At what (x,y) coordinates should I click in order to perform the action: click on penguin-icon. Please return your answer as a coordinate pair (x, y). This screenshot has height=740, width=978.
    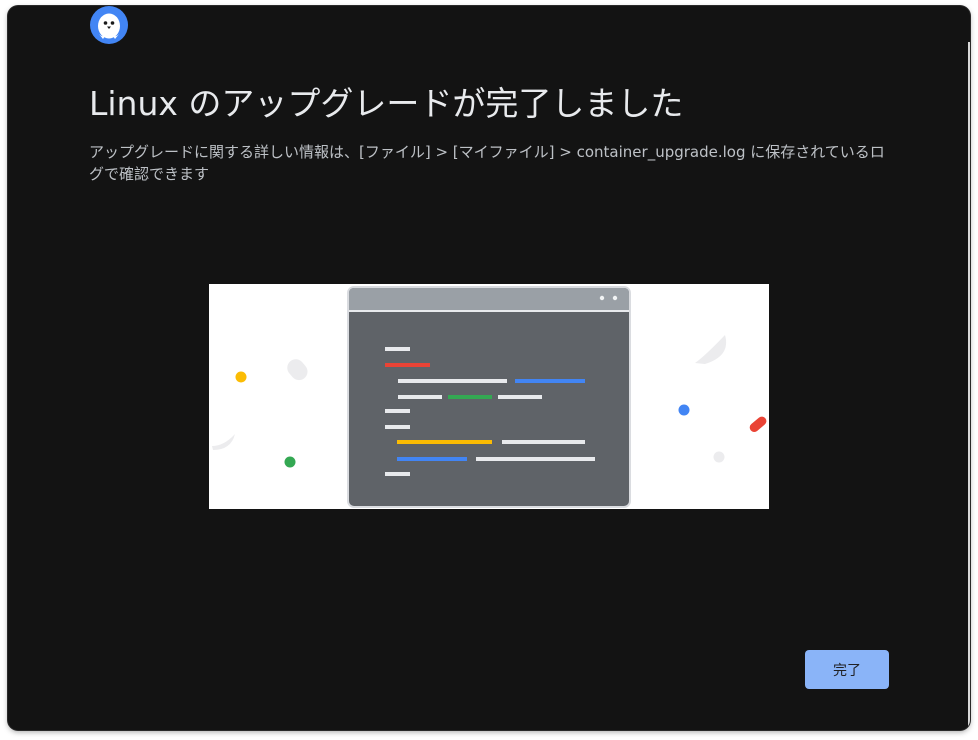
    Looking at the image, I should click on (109, 25).